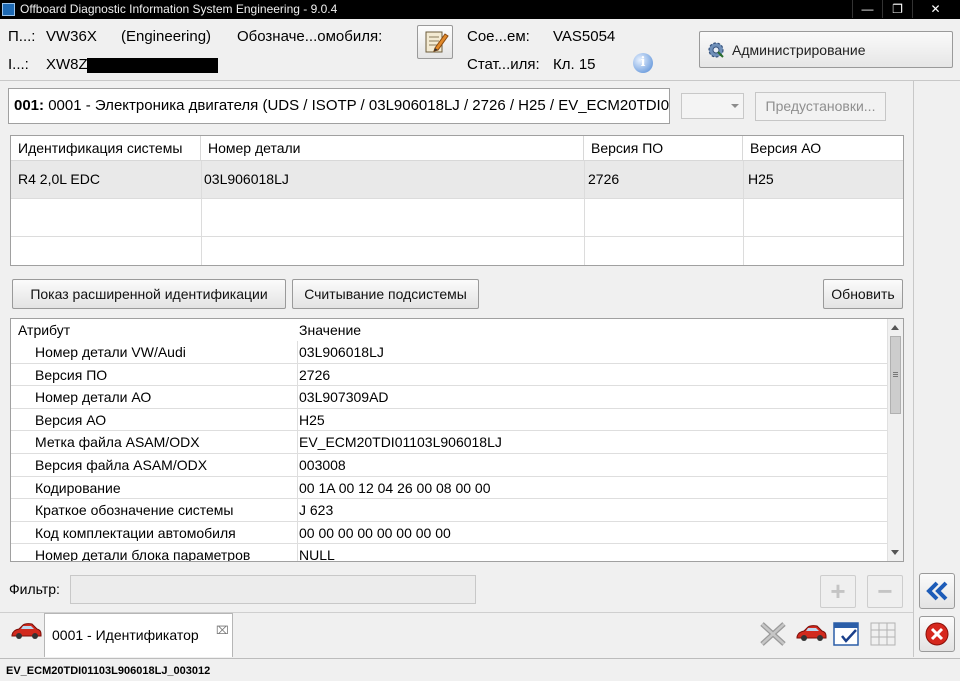  What do you see at coordinates (273, 589) in the screenshot?
I see `filter-input` at bounding box center [273, 589].